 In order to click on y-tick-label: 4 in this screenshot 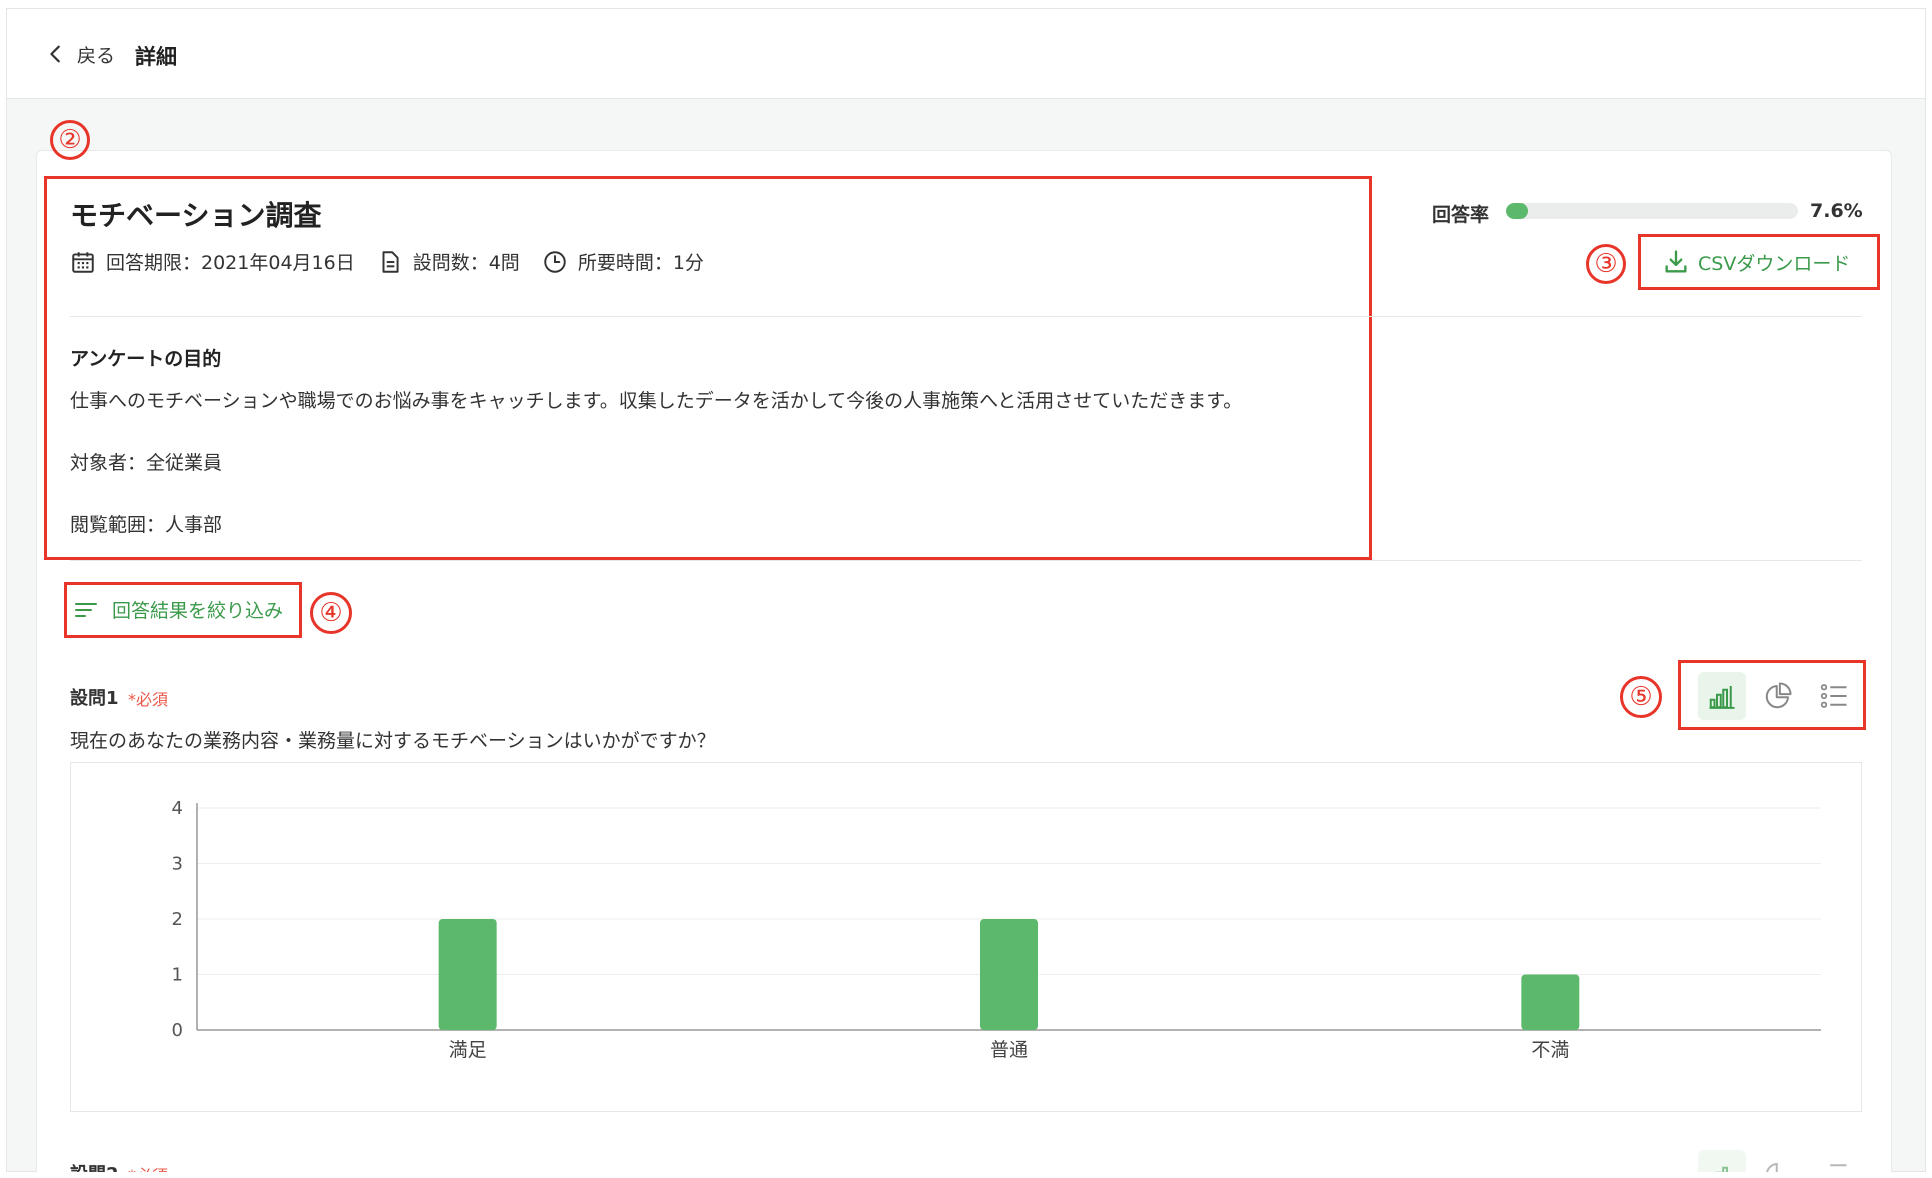, I will do `click(177, 808)`.